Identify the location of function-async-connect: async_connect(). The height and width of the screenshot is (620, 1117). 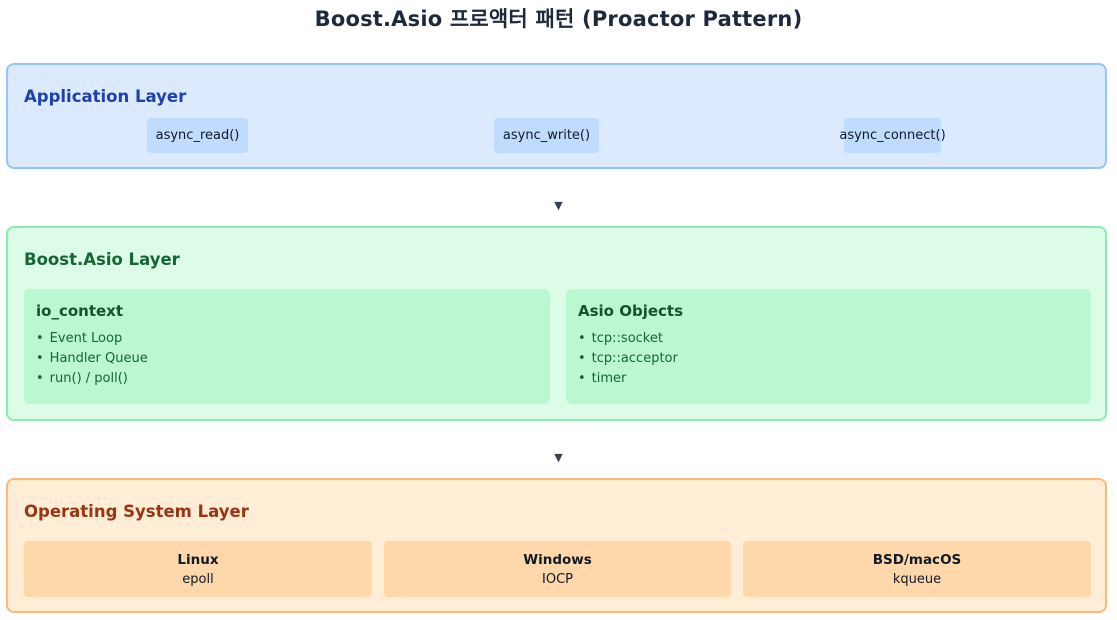
(892, 135).